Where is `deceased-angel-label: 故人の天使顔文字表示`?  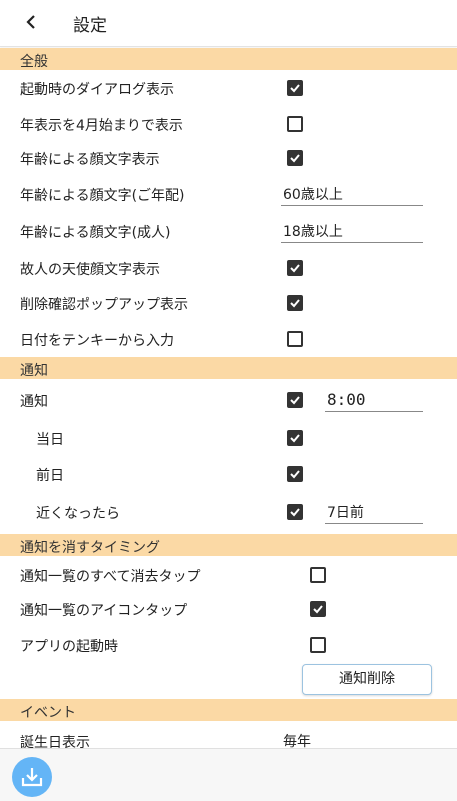
deceased-angel-label: 故人の天使顔文字表示 is located at coordinates (90, 270).